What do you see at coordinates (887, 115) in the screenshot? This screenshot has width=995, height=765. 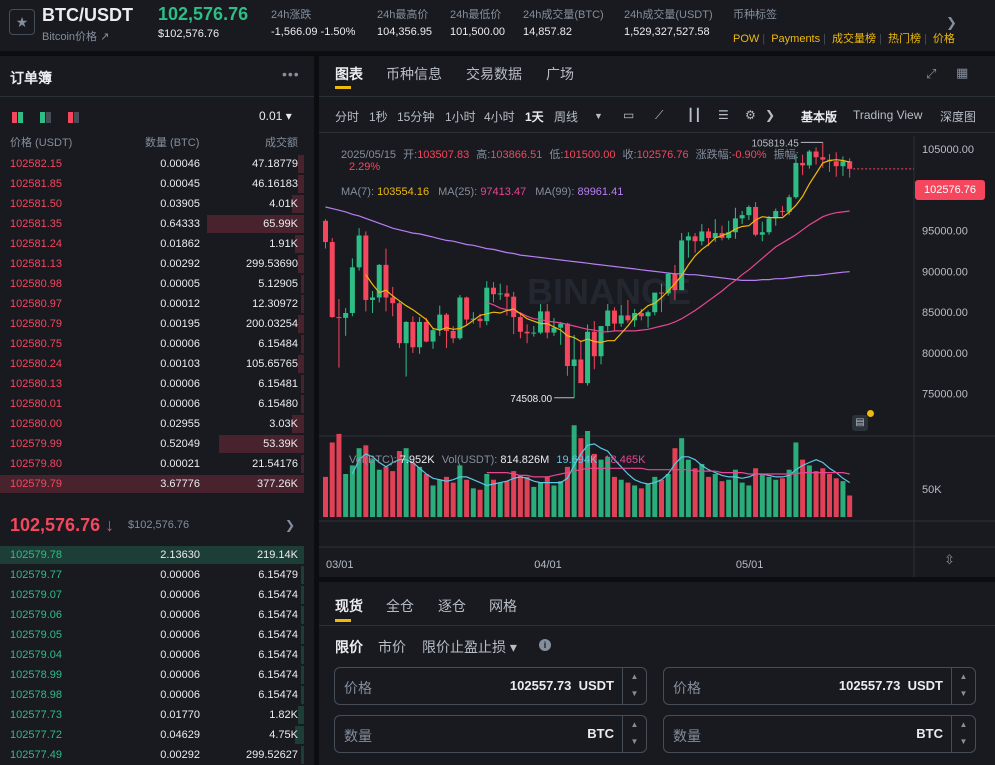 I see `view-tradingview: Trading View` at bounding box center [887, 115].